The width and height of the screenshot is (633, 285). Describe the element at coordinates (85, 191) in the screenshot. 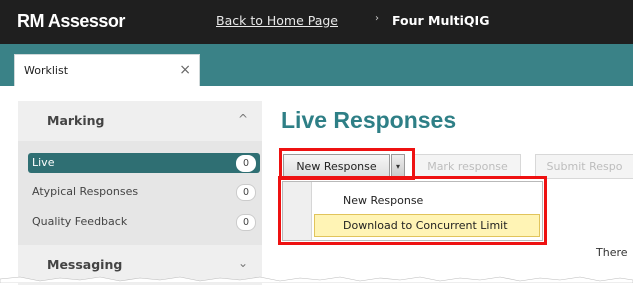

I see `sidebar-item-label: Atypical Responses` at that location.